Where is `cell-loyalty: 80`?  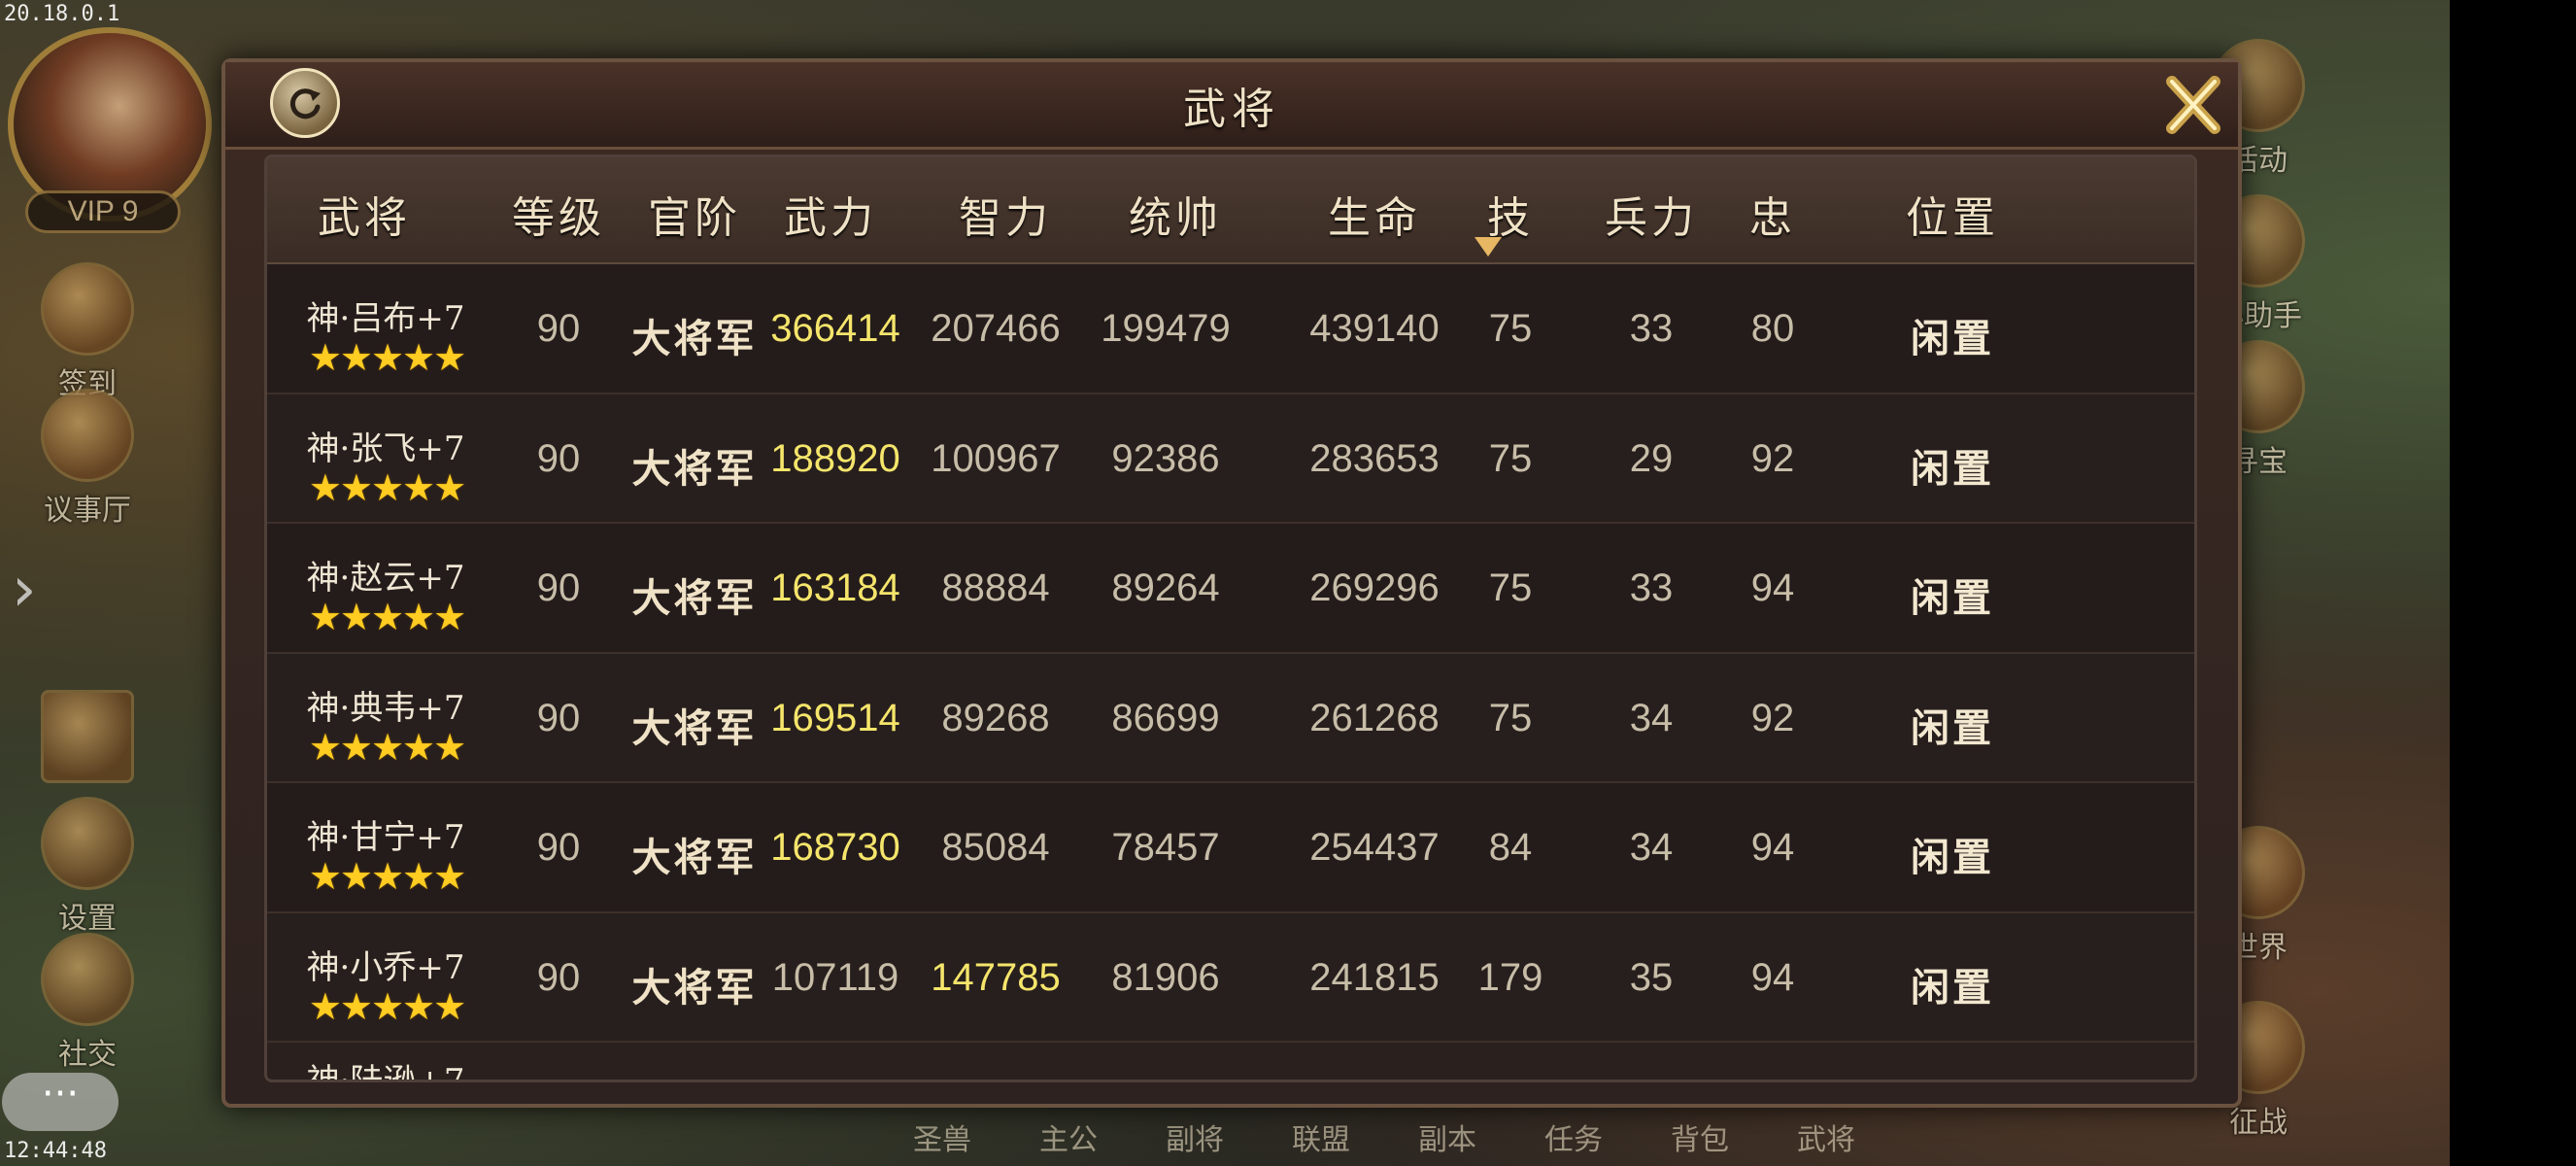 cell-loyalty: 80 is located at coordinates (1772, 328).